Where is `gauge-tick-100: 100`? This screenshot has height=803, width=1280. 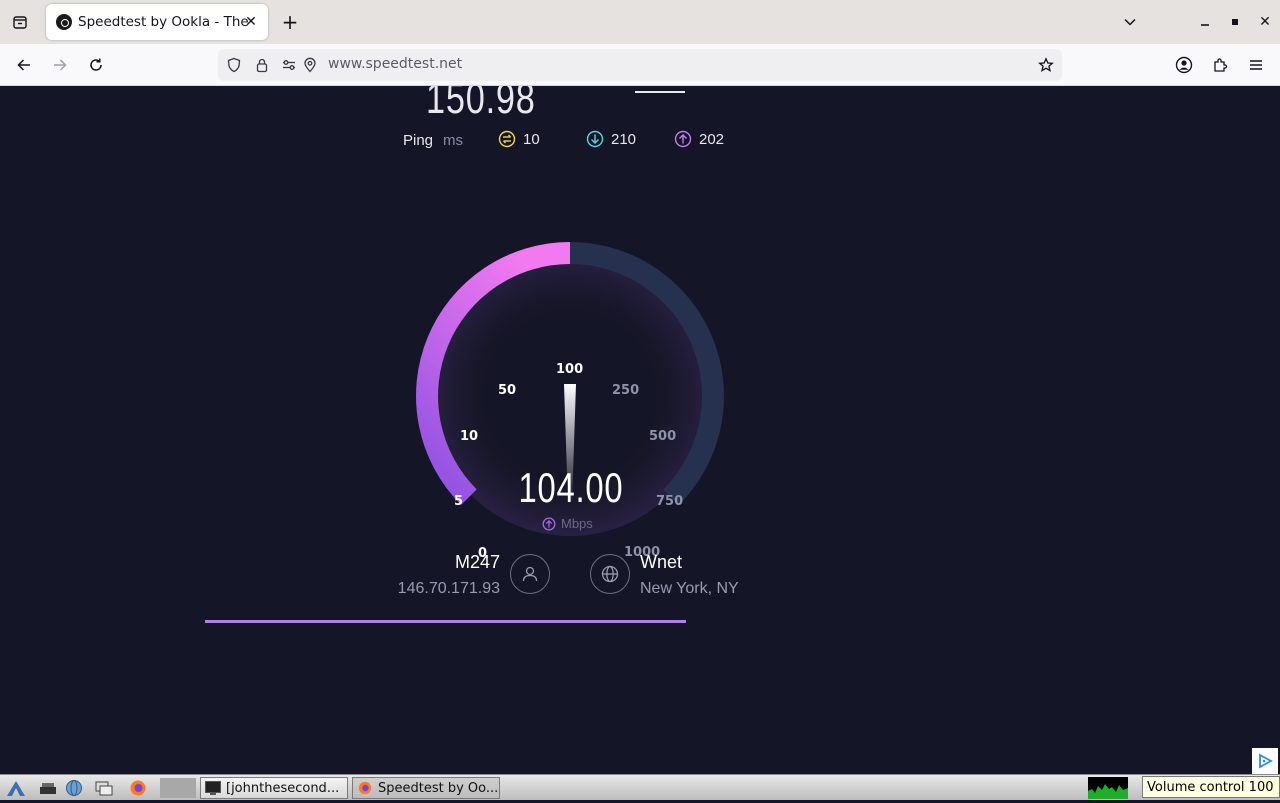
gauge-tick-100: 100 is located at coordinates (570, 369).